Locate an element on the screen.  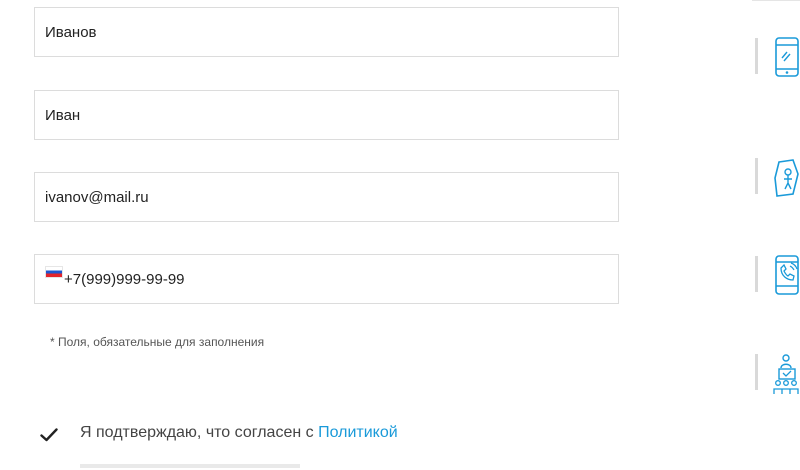
policy-link: Политикой is located at coordinates (358, 432).